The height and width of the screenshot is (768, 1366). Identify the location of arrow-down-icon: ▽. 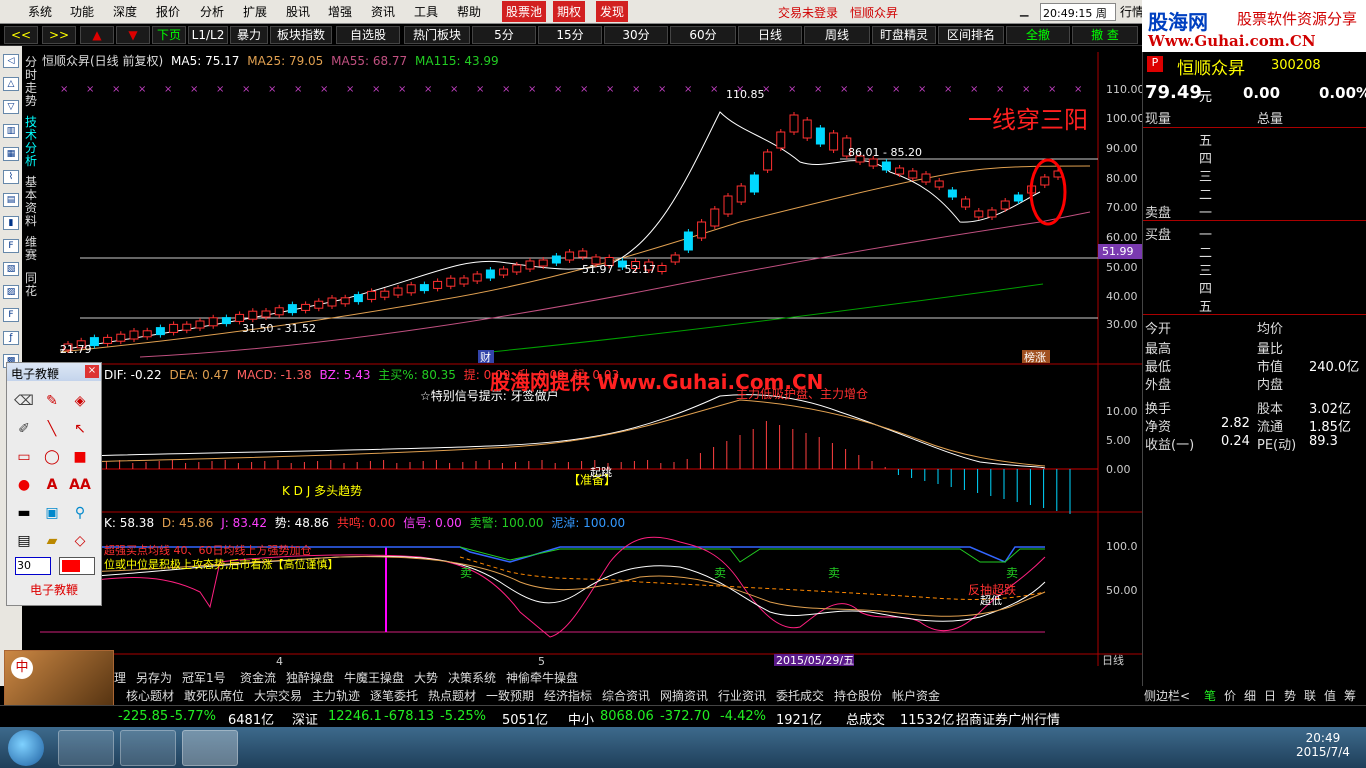
(11, 107).